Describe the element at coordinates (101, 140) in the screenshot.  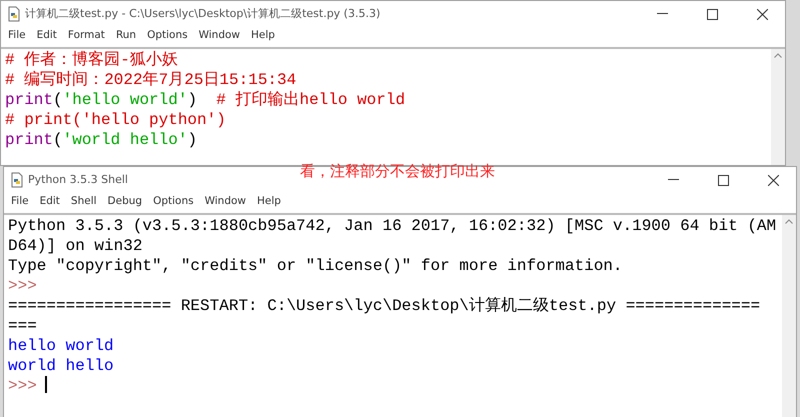
I see `code-line: print('world hello')` at that location.